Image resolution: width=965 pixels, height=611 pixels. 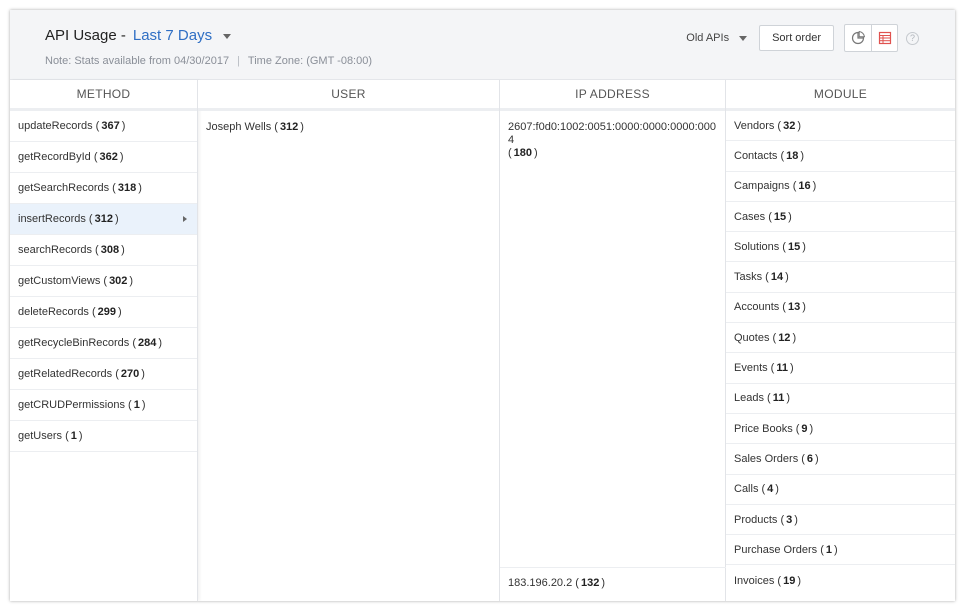 What do you see at coordinates (858, 38) in the screenshot?
I see `chart-view-button` at bounding box center [858, 38].